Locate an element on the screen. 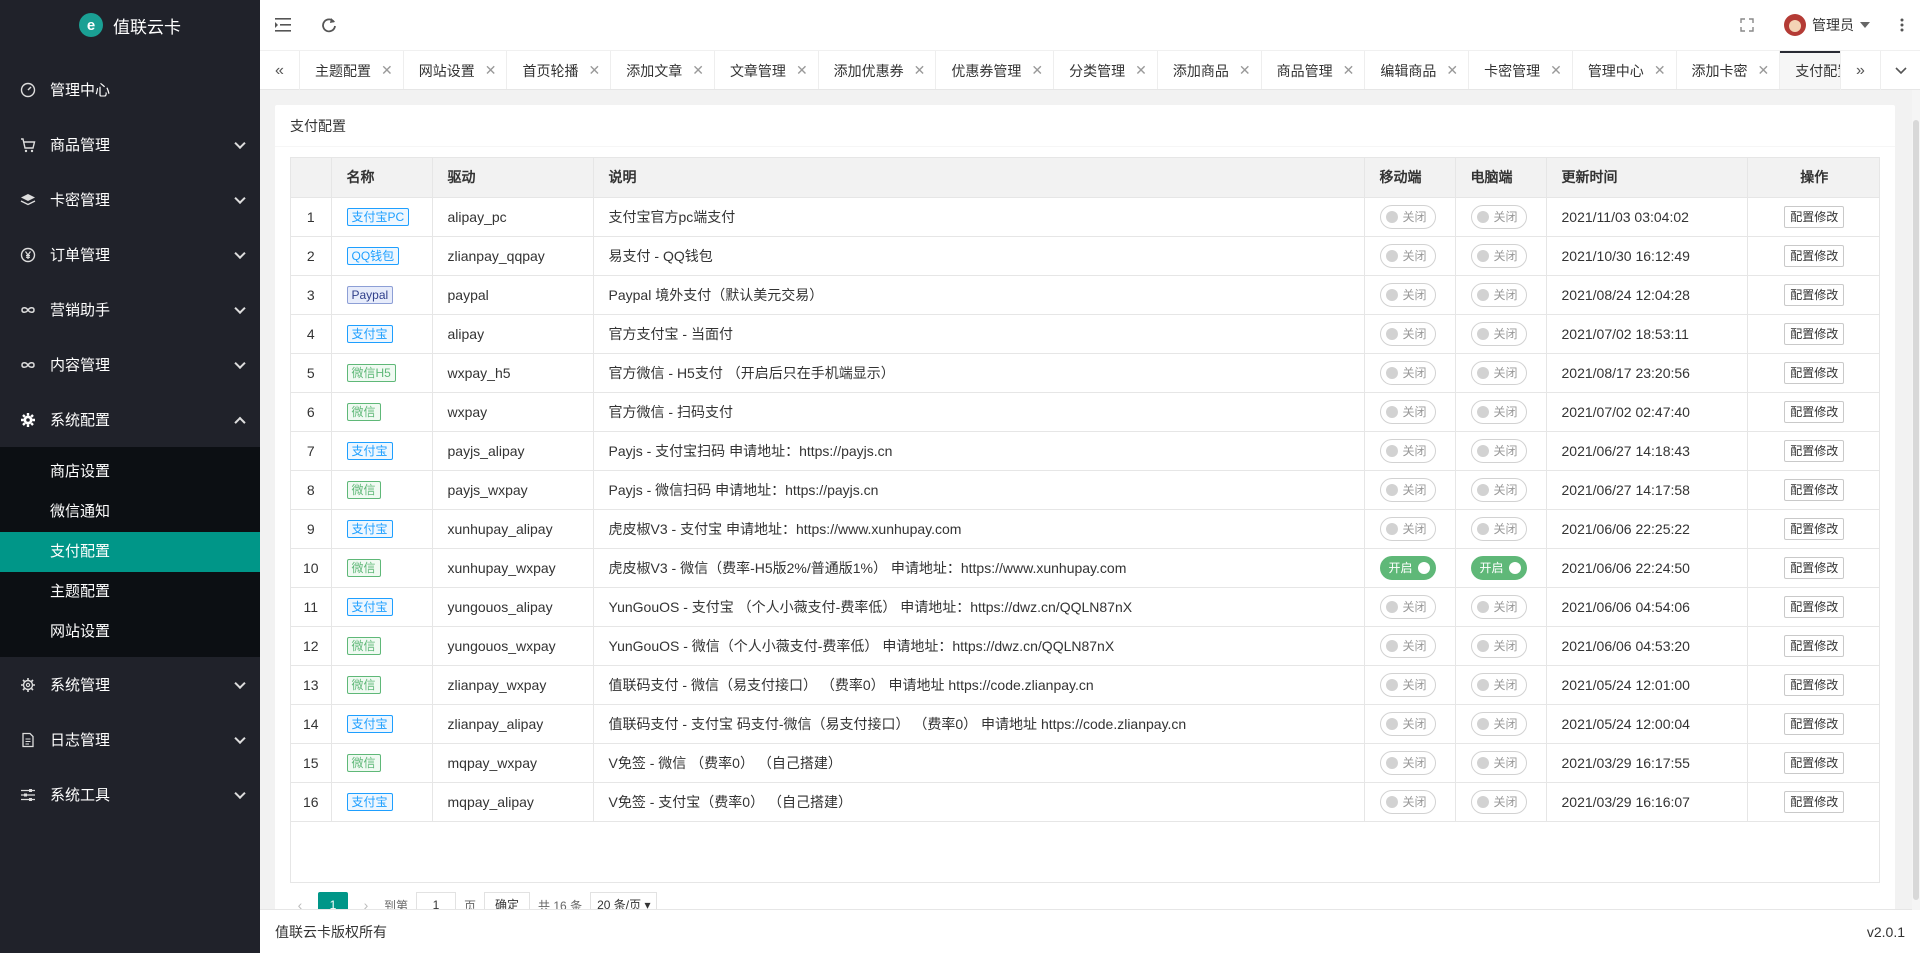 This screenshot has height=953, width=1920. tab-8: 分类管理 ✕ is located at coordinates (1106, 70).